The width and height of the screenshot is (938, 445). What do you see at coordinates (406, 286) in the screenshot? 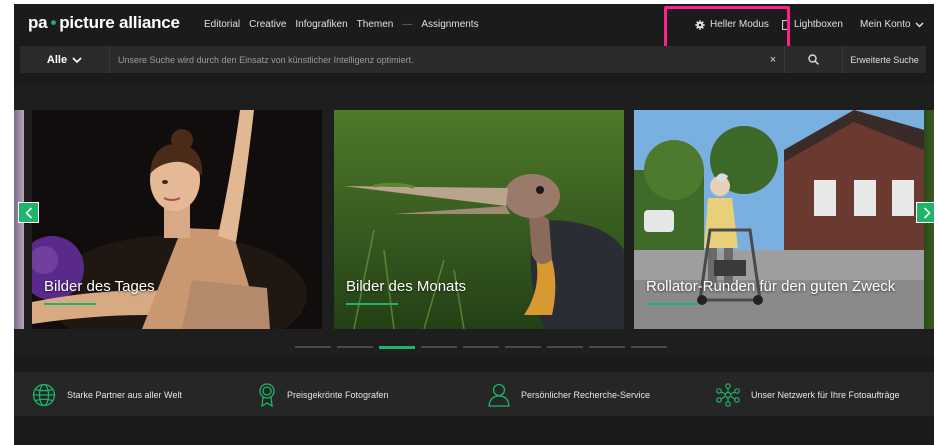
I see `slide-title: Bilder des Monats` at bounding box center [406, 286].